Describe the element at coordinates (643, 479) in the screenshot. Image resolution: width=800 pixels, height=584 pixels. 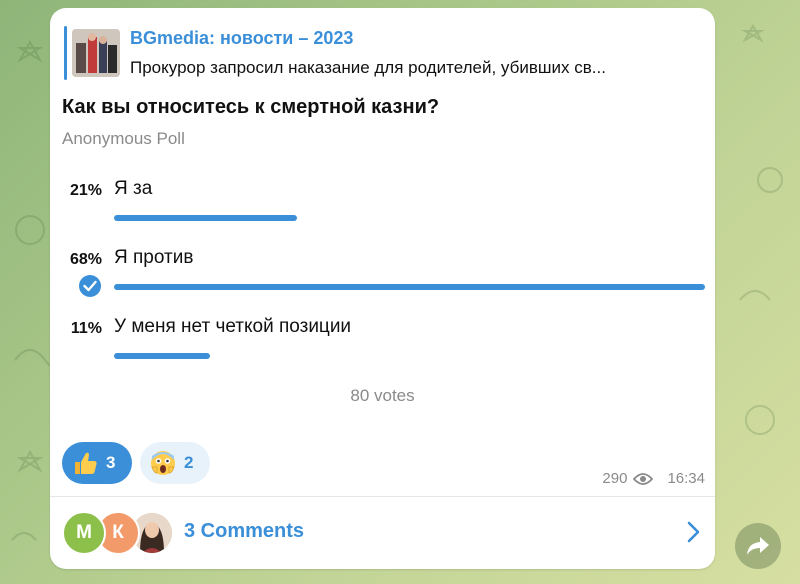
I see `eye-icon` at that location.